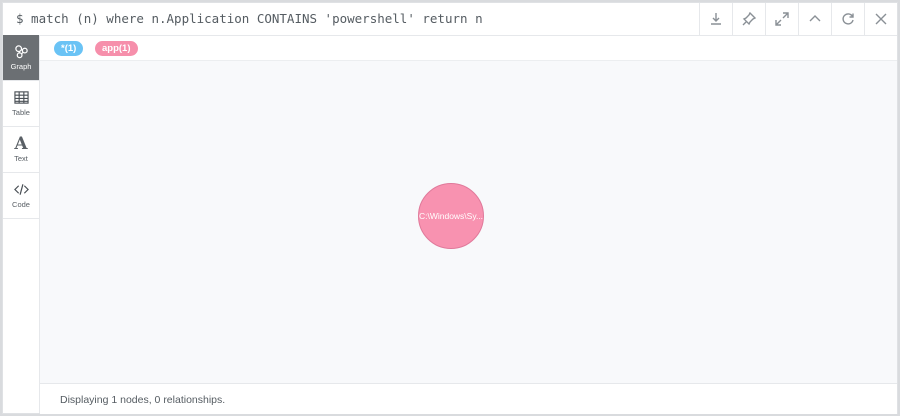 This screenshot has height=416, width=900. I want to click on status-text: Displaying 1 nodes, 0 relationships., so click(143, 400).